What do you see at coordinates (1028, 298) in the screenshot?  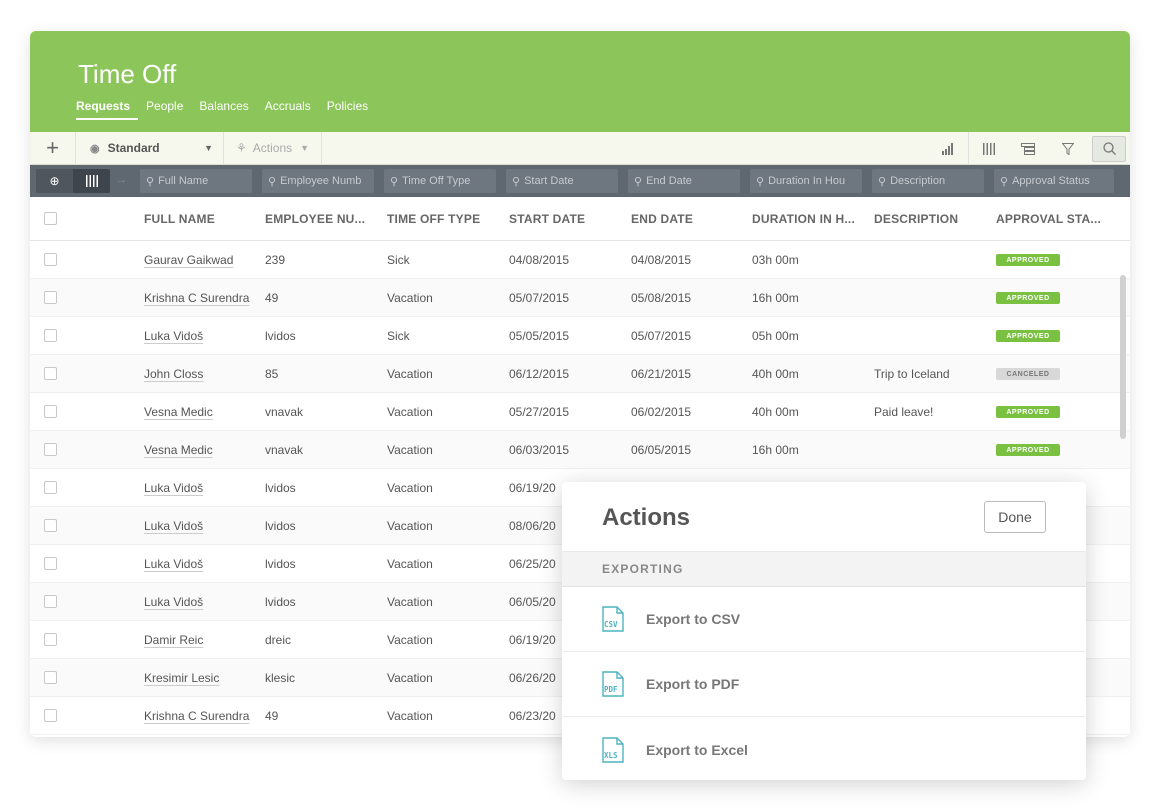 I see `status-badge: APPROVED` at bounding box center [1028, 298].